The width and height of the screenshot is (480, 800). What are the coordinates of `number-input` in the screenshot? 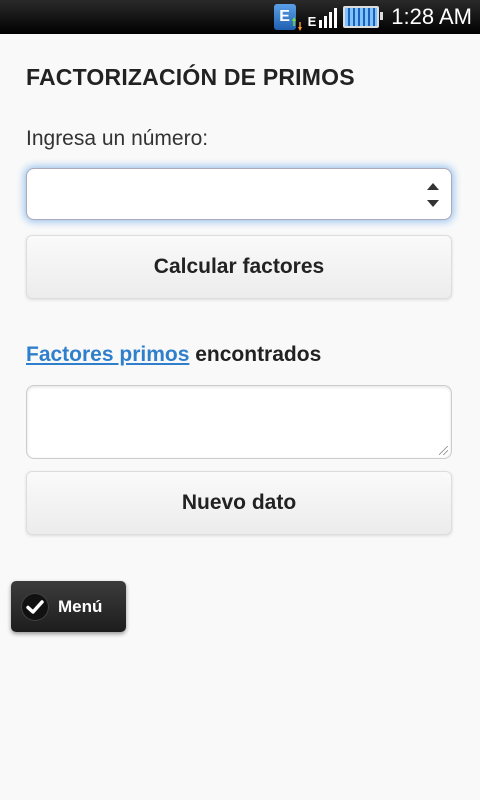 It's located at (239, 194).